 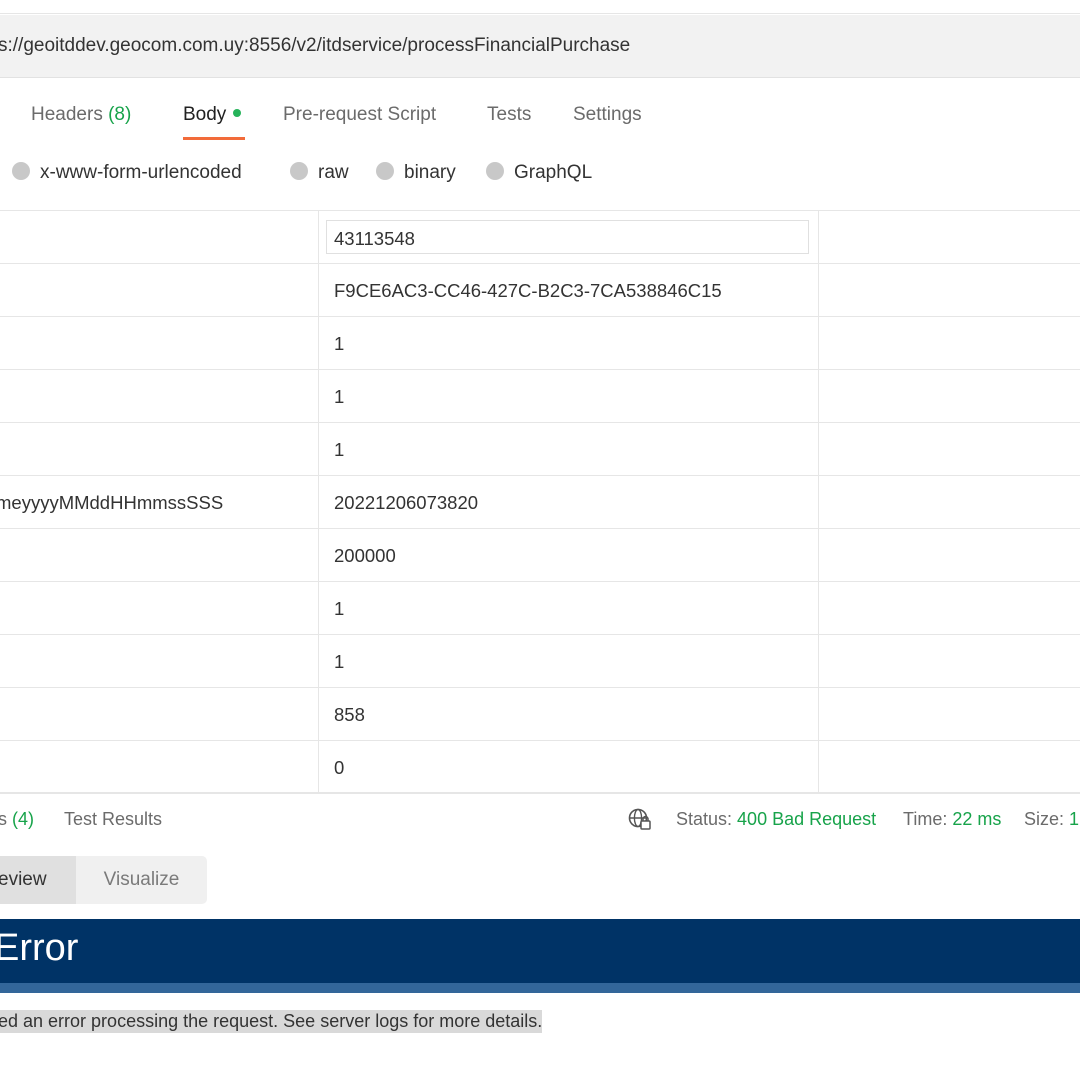 What do you see at coordinates (339, 767) in the screenshot?
I see `value-text: 0` at bounding box center [339, 767].